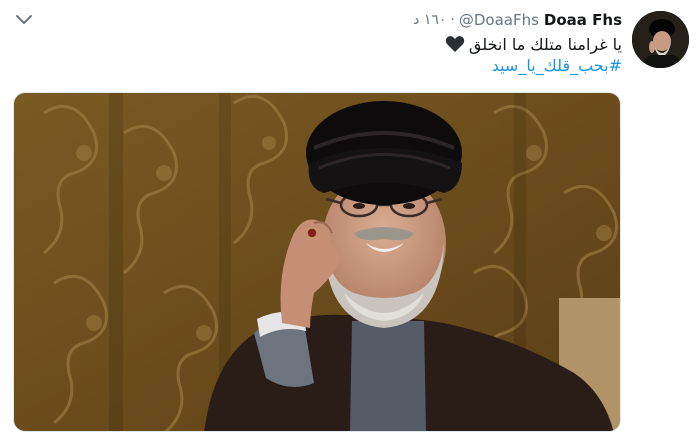 This screenshot has height=439, width=699. I want to click on chevron-down-icon, so click(24, 20).